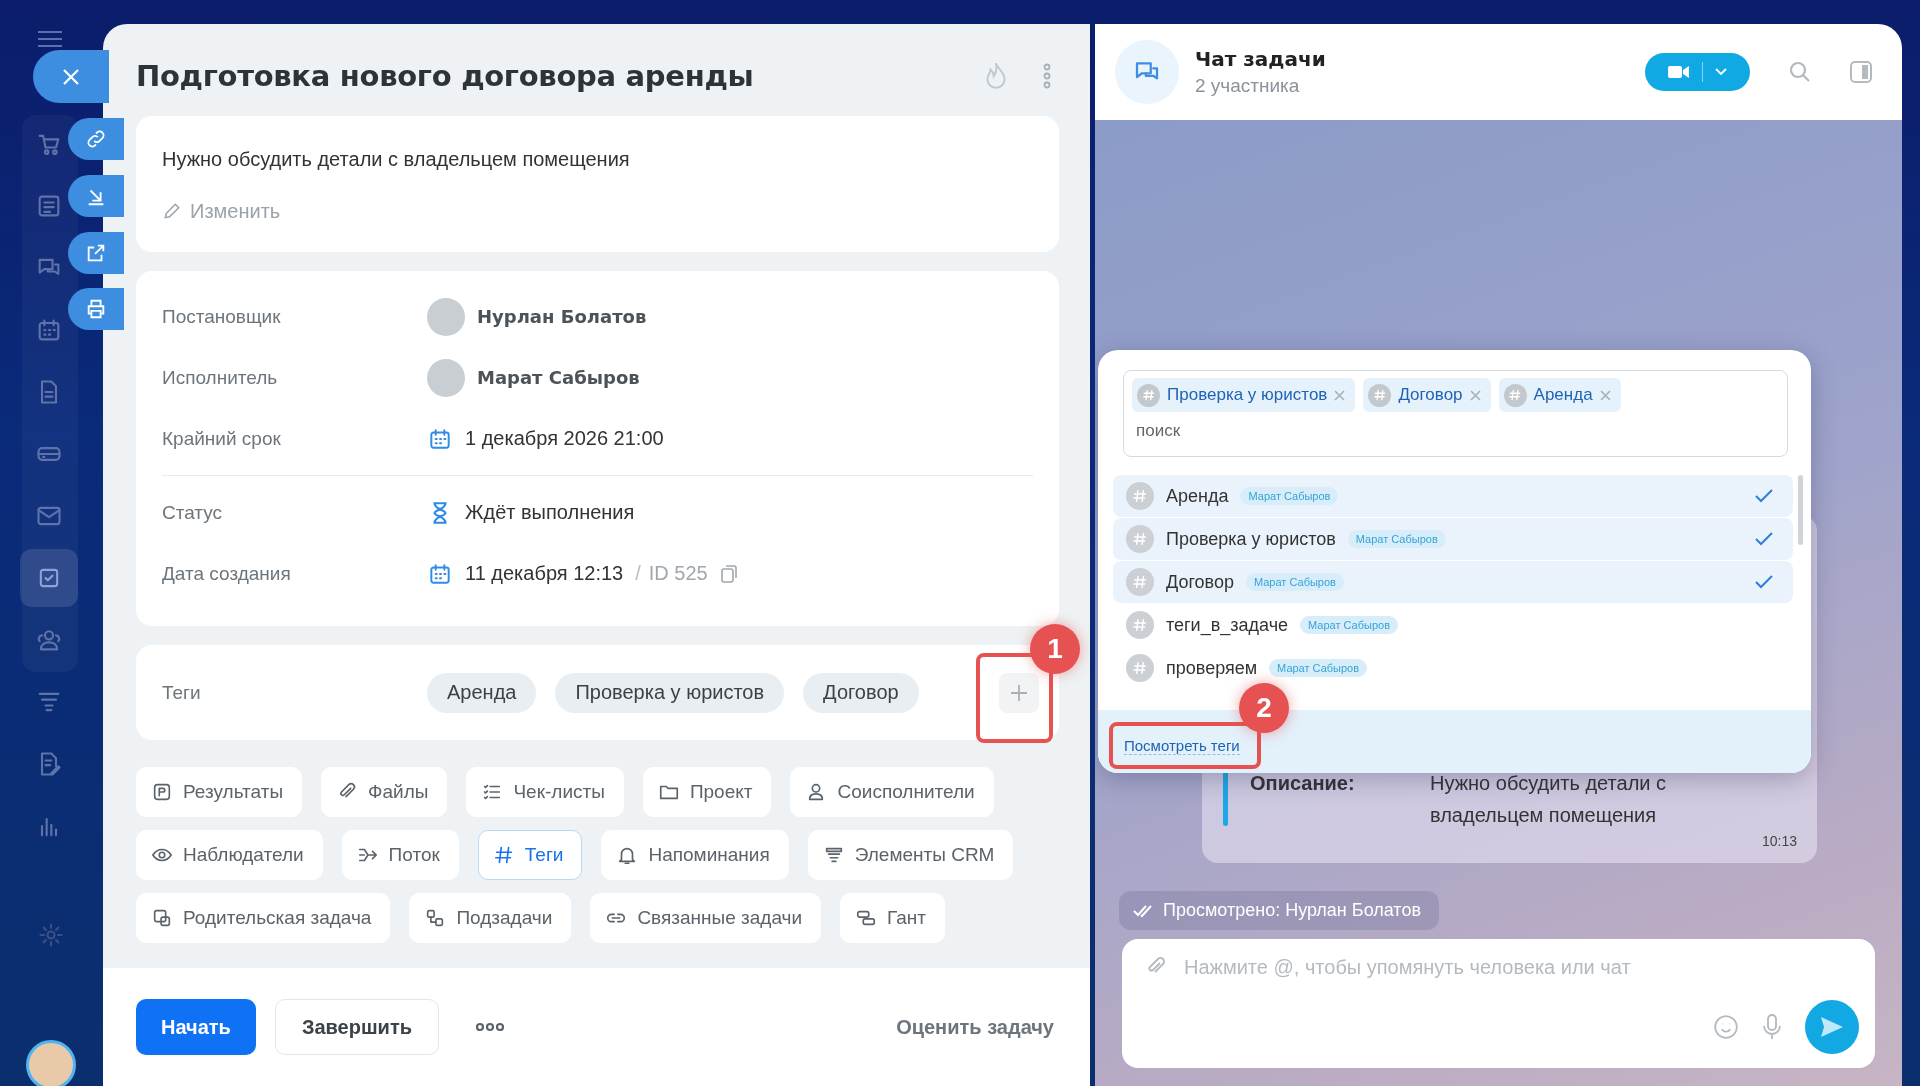 The width and height of the screenshot is (1920, 1086). I want to click on chevron-down-icon, so click(1721, 72).